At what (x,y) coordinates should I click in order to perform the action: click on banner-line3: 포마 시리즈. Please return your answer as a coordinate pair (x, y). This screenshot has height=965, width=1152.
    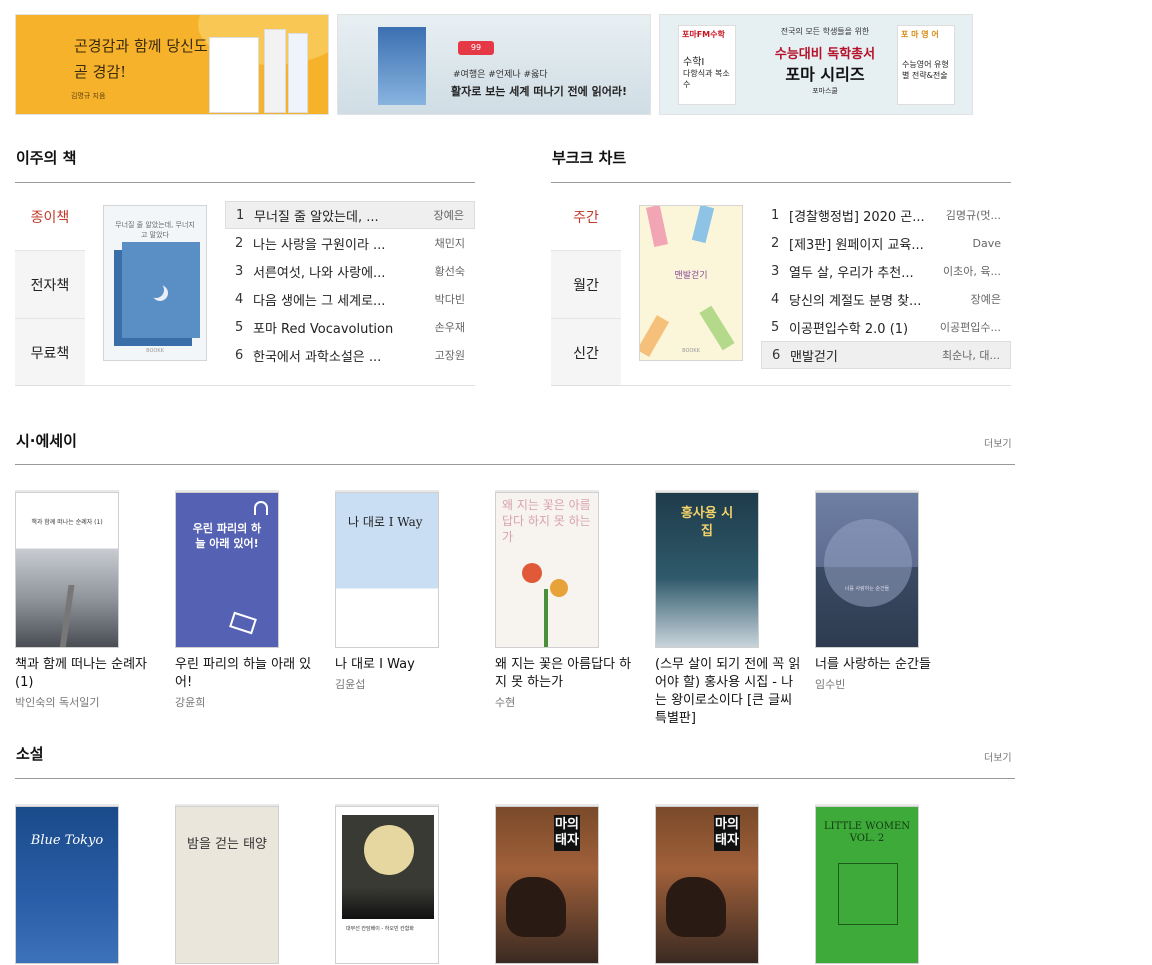
    Looking at the image, I should click on (825, 74).